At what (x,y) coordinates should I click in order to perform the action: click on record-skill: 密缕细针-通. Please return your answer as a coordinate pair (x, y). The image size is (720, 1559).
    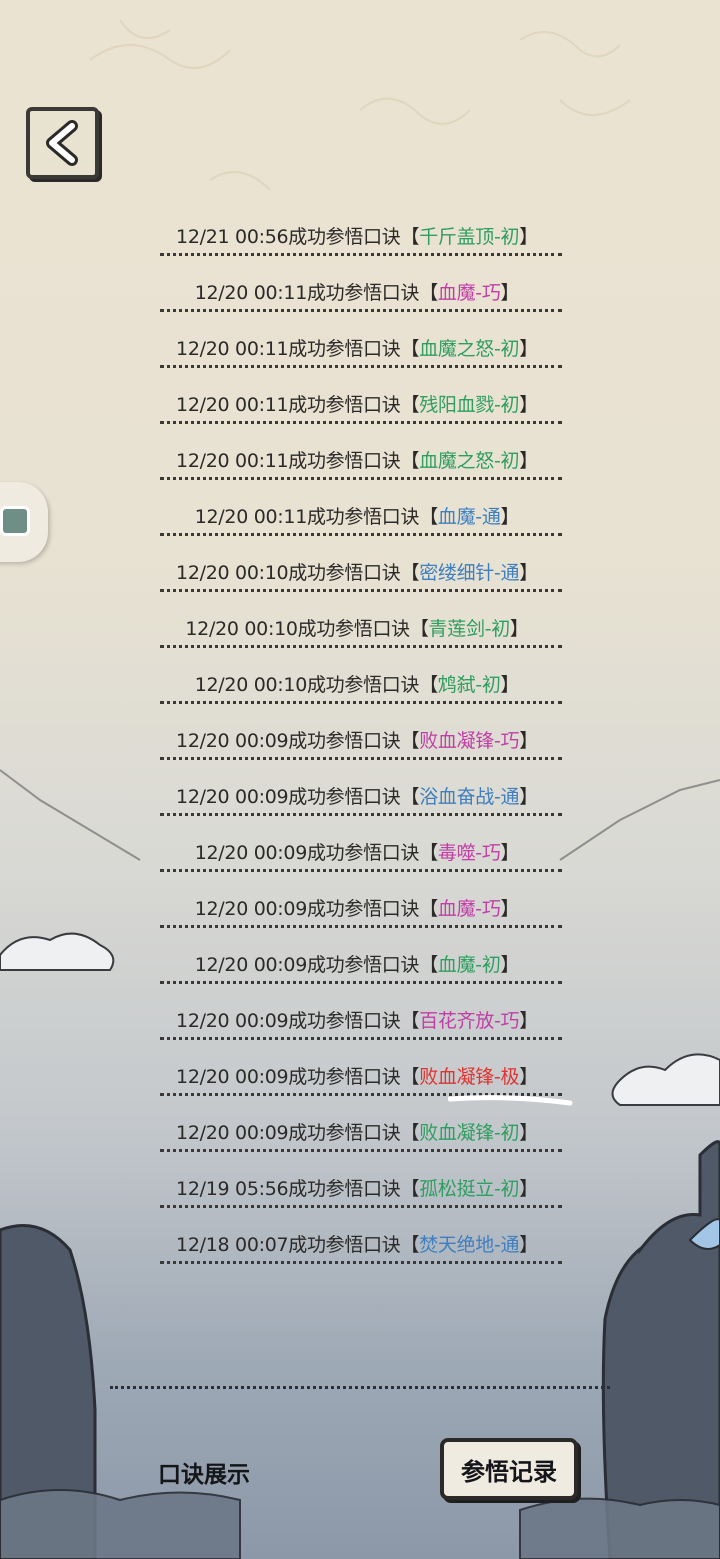
    Looking at the image, I should click on (469, 572).